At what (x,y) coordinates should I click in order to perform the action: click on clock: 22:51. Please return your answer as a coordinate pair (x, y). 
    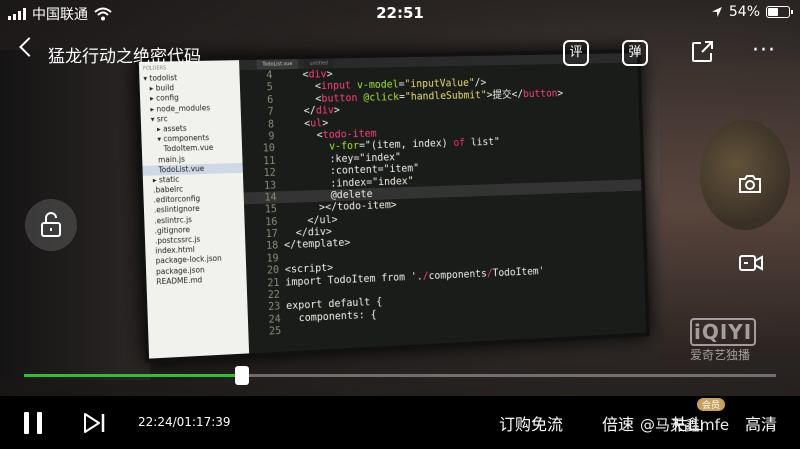
    Looking at the image, I should click on (400, 13).